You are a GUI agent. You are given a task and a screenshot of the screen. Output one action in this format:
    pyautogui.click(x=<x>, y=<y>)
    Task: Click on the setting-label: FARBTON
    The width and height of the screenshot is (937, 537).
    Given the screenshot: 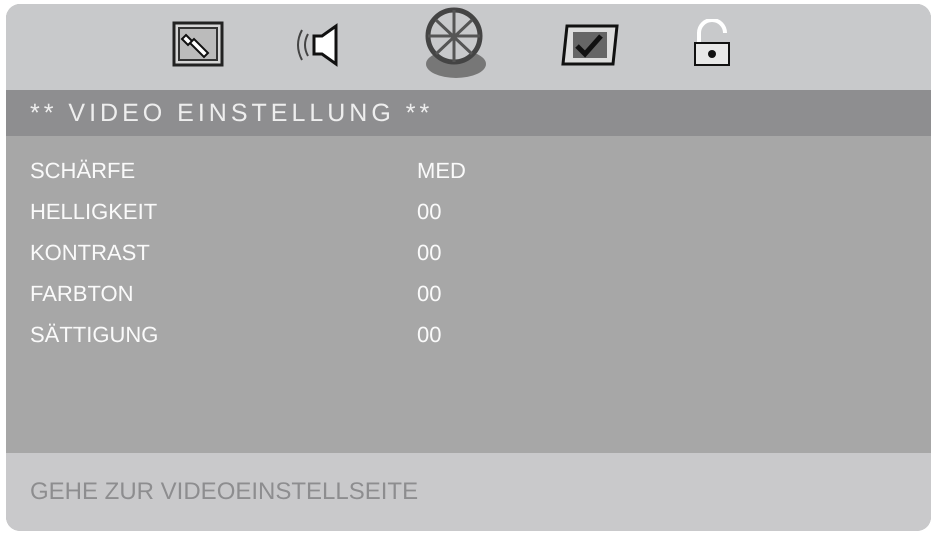 What is the action you would take?
    pyautogui.click(x=223, y=293)
    